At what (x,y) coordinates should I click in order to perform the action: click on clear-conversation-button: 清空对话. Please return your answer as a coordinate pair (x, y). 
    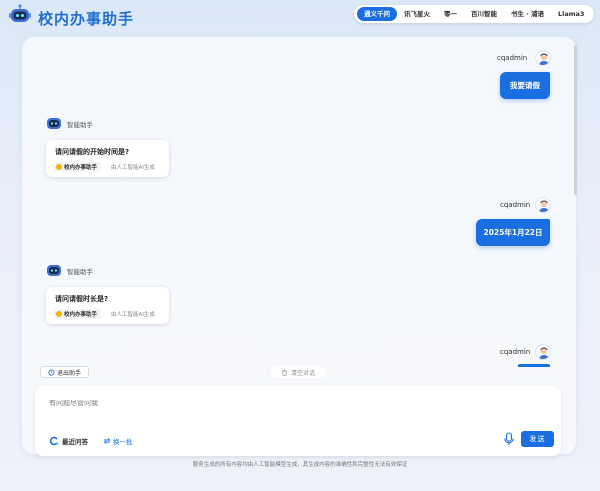
    Looking at the image, I should click on (298, 372).